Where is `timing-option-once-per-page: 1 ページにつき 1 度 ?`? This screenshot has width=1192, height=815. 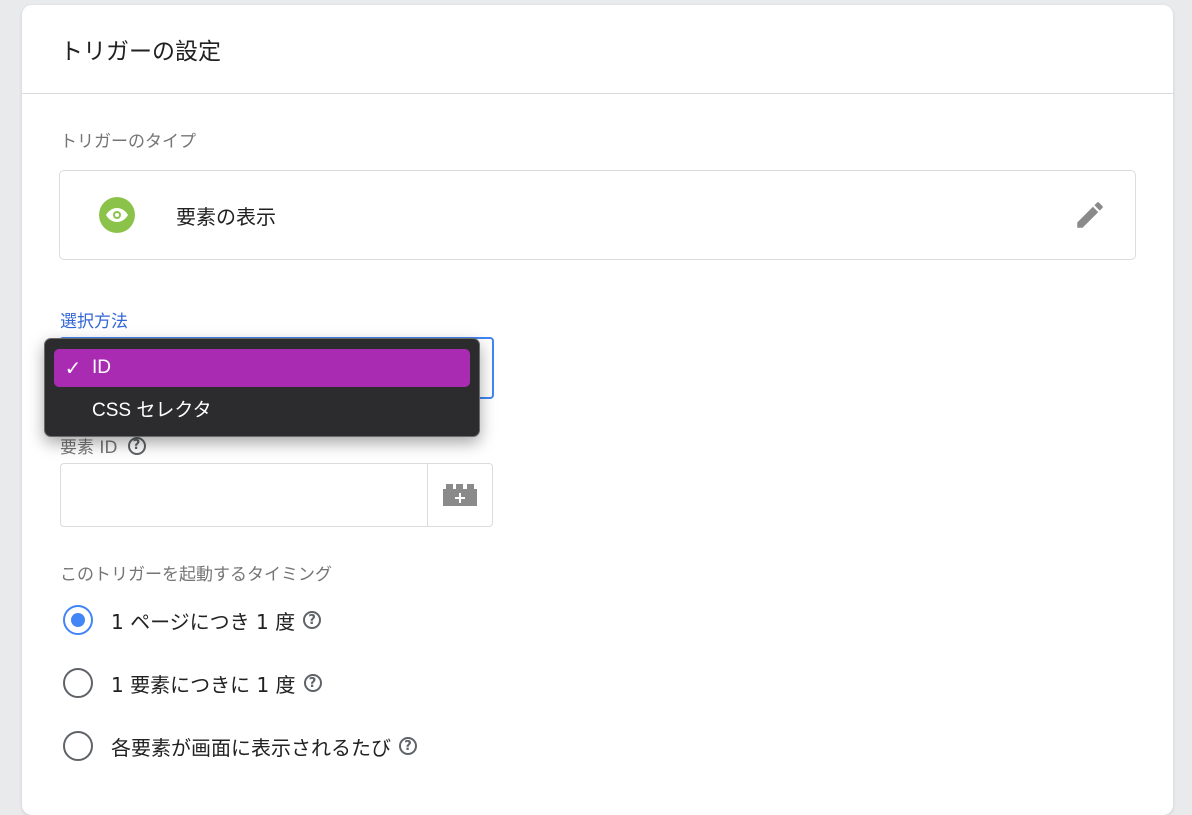 timing-option-once-per-page: 1 ページにつき 1 度 ? is located at coordinates (192, 620).